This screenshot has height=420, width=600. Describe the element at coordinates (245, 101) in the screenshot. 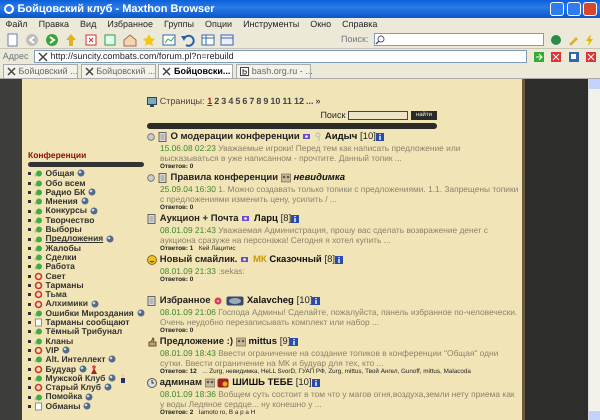

I see `page-link: 6` at that location.